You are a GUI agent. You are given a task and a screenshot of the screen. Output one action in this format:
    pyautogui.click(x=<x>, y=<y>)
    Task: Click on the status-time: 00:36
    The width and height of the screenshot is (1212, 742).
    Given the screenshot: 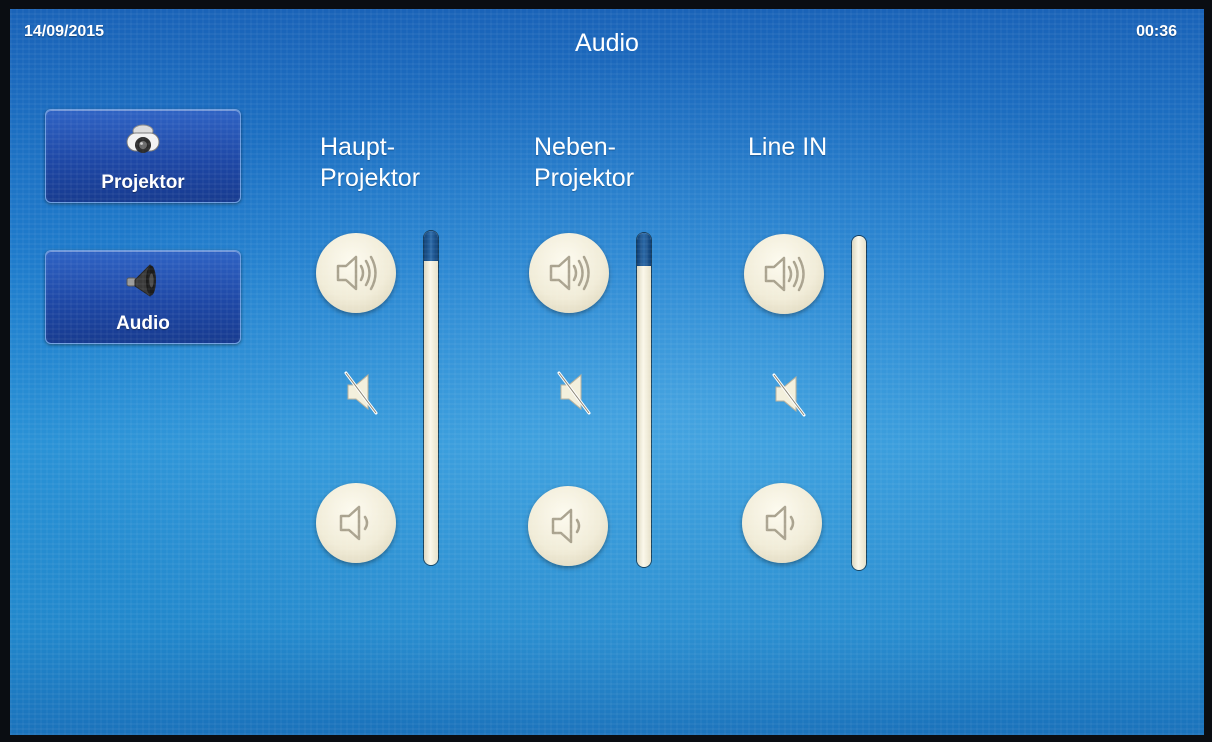 What is the action you would take?
    pyautogui.click(x=1156, y=31)
    